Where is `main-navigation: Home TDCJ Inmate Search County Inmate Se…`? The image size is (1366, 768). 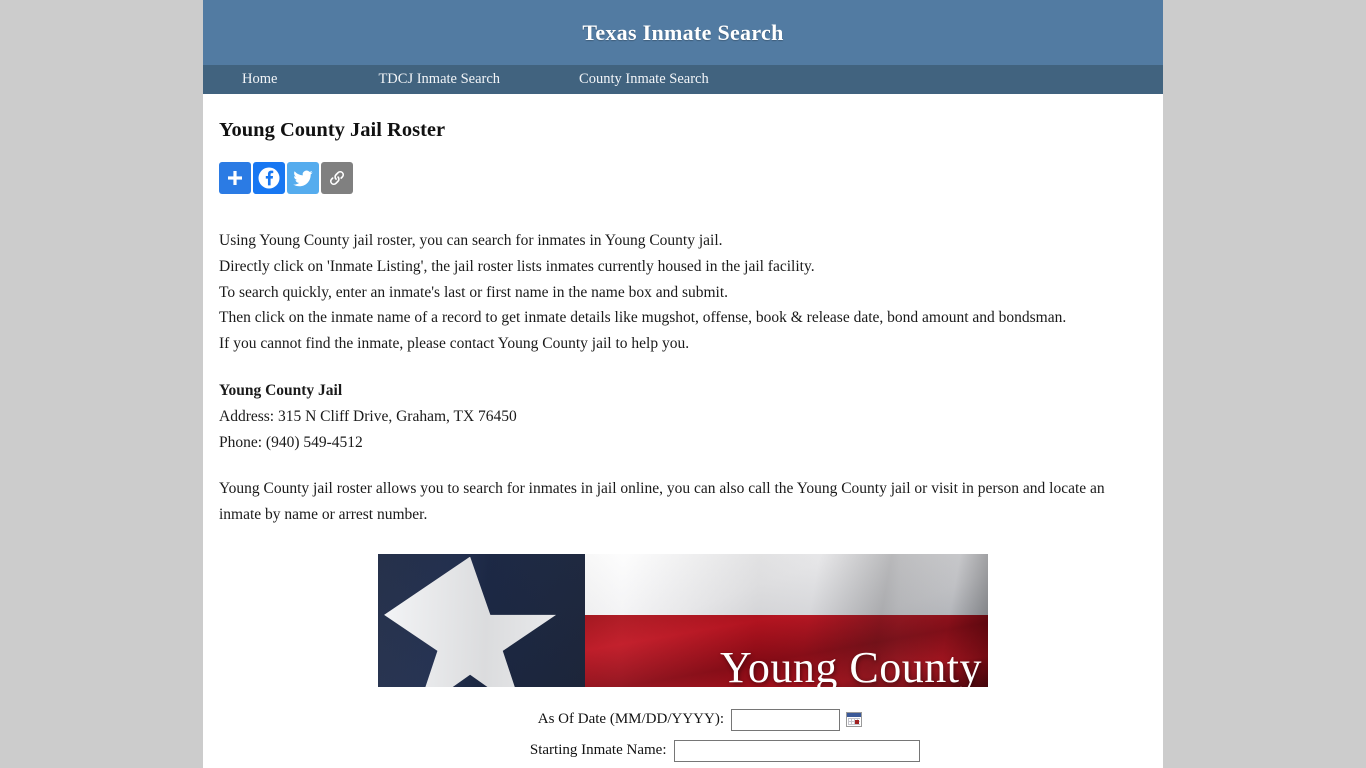
main-navigation: Home TDCJ Inmate Search County Inmate Se… is located at coordinates (683, 79).